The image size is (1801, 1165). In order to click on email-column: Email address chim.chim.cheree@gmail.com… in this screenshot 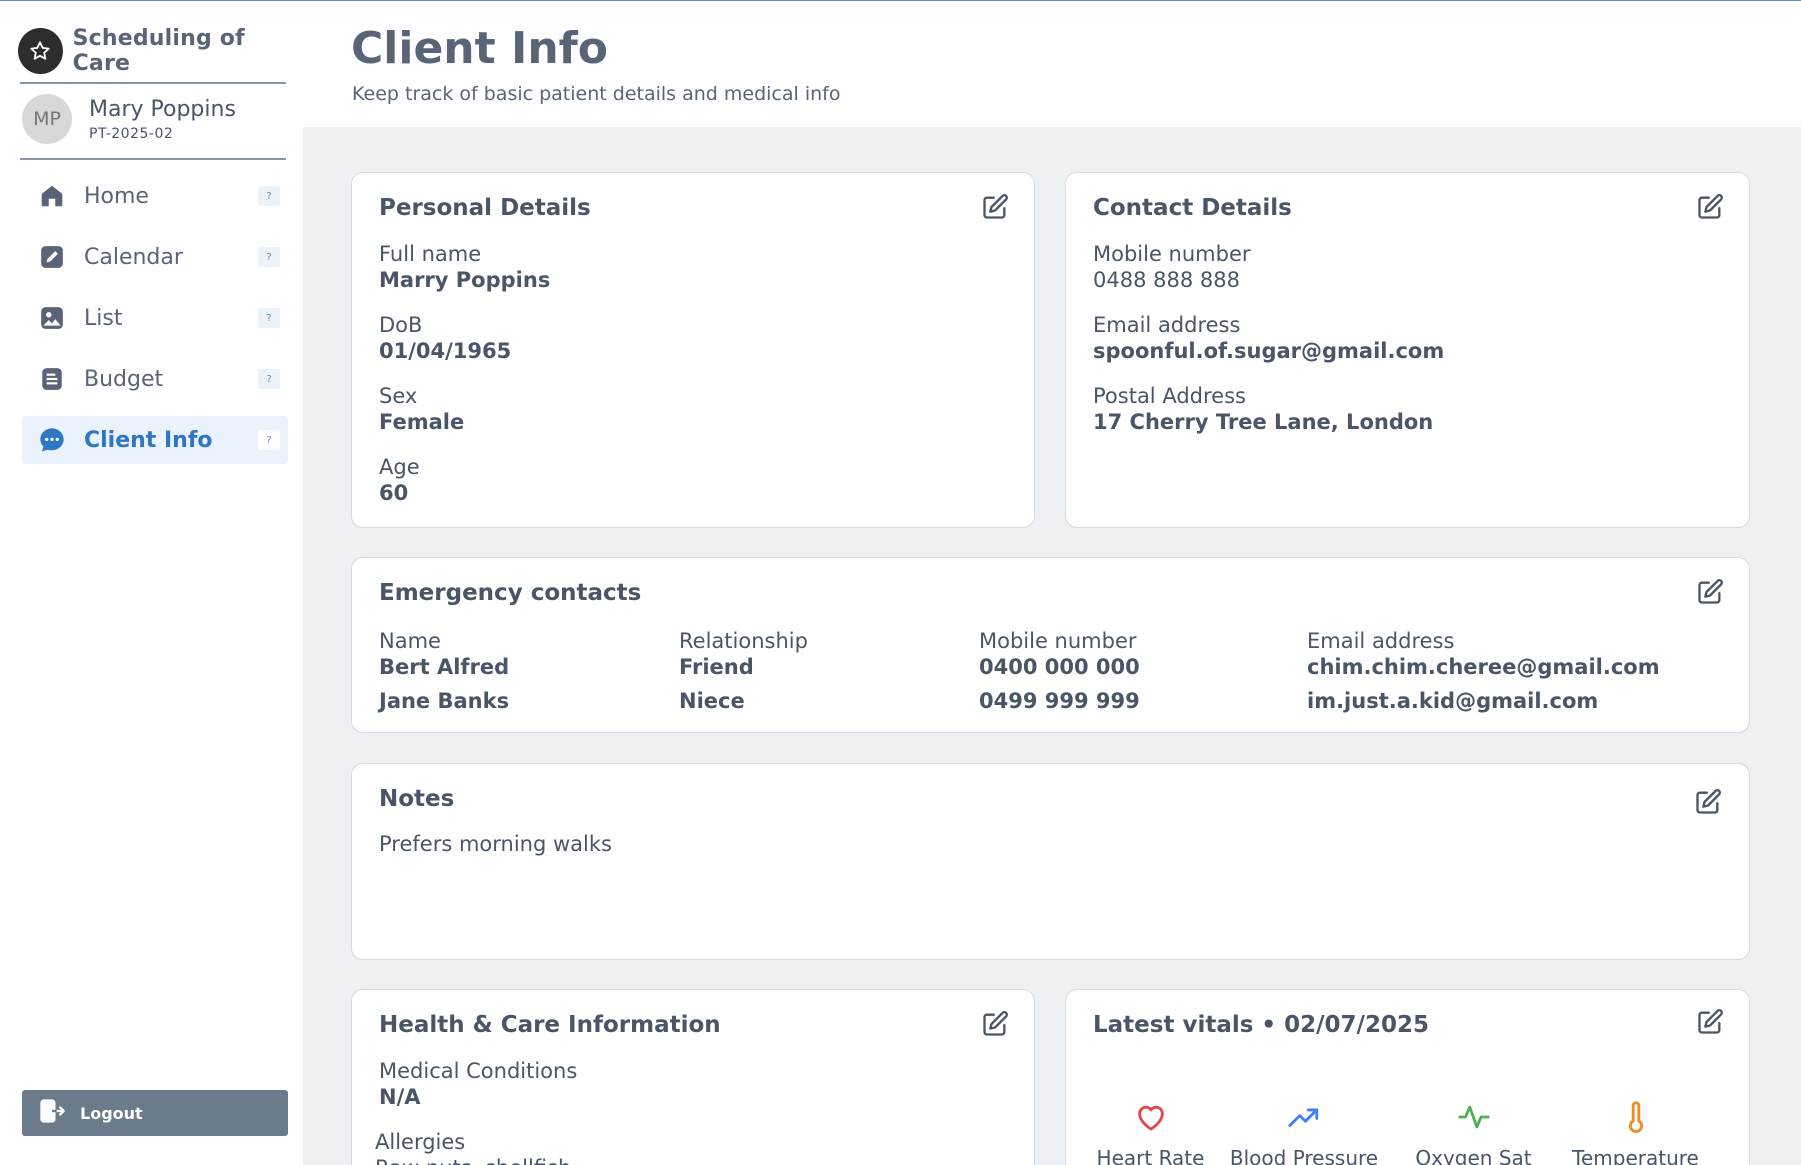, I will do `click(1483, 671)`.